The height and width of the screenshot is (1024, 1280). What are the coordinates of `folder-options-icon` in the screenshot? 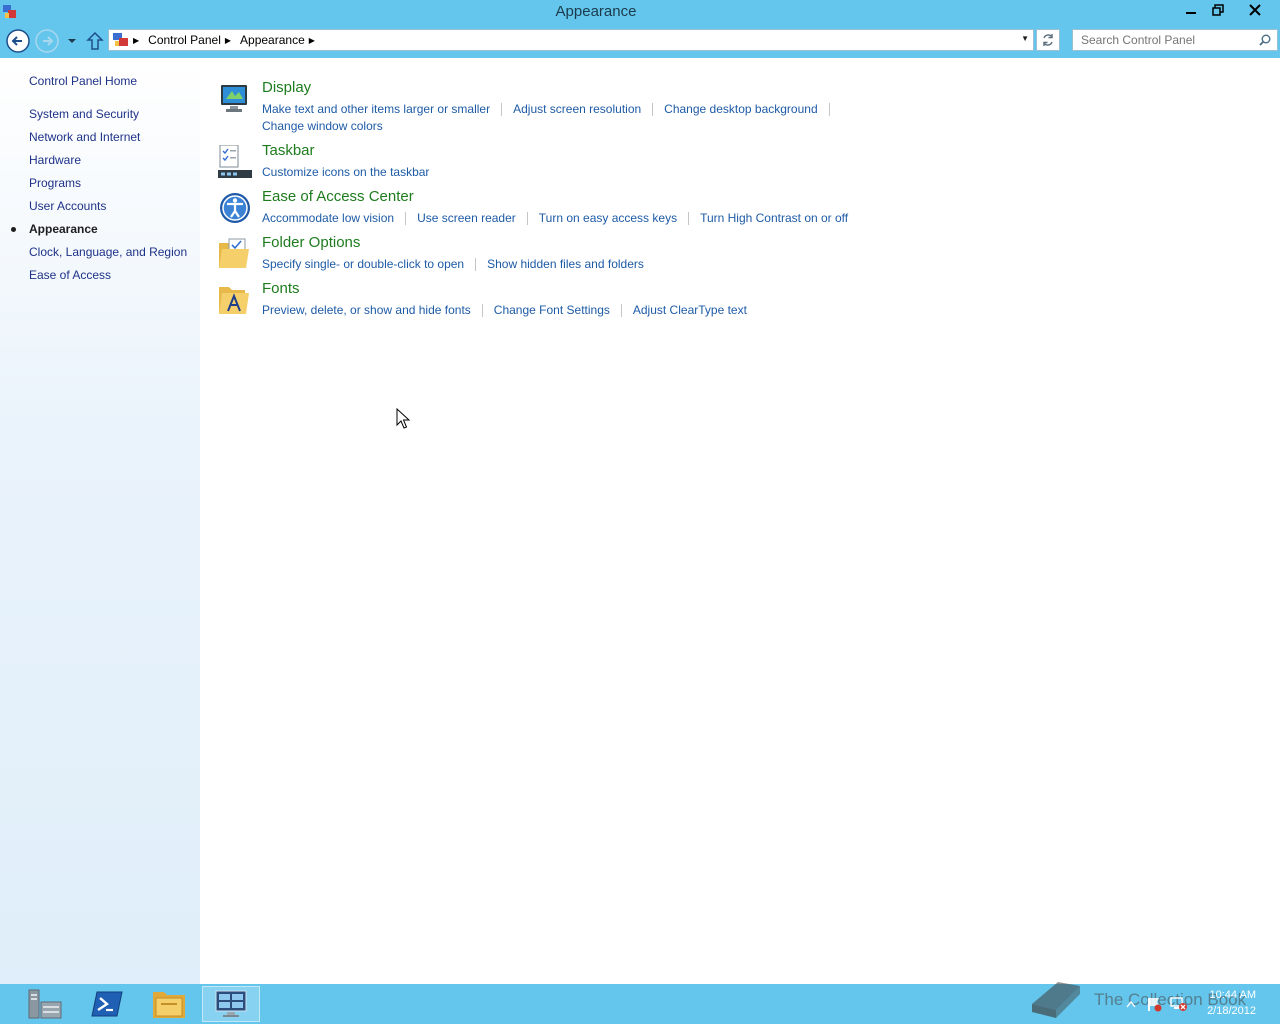 It's located at (235, 254).